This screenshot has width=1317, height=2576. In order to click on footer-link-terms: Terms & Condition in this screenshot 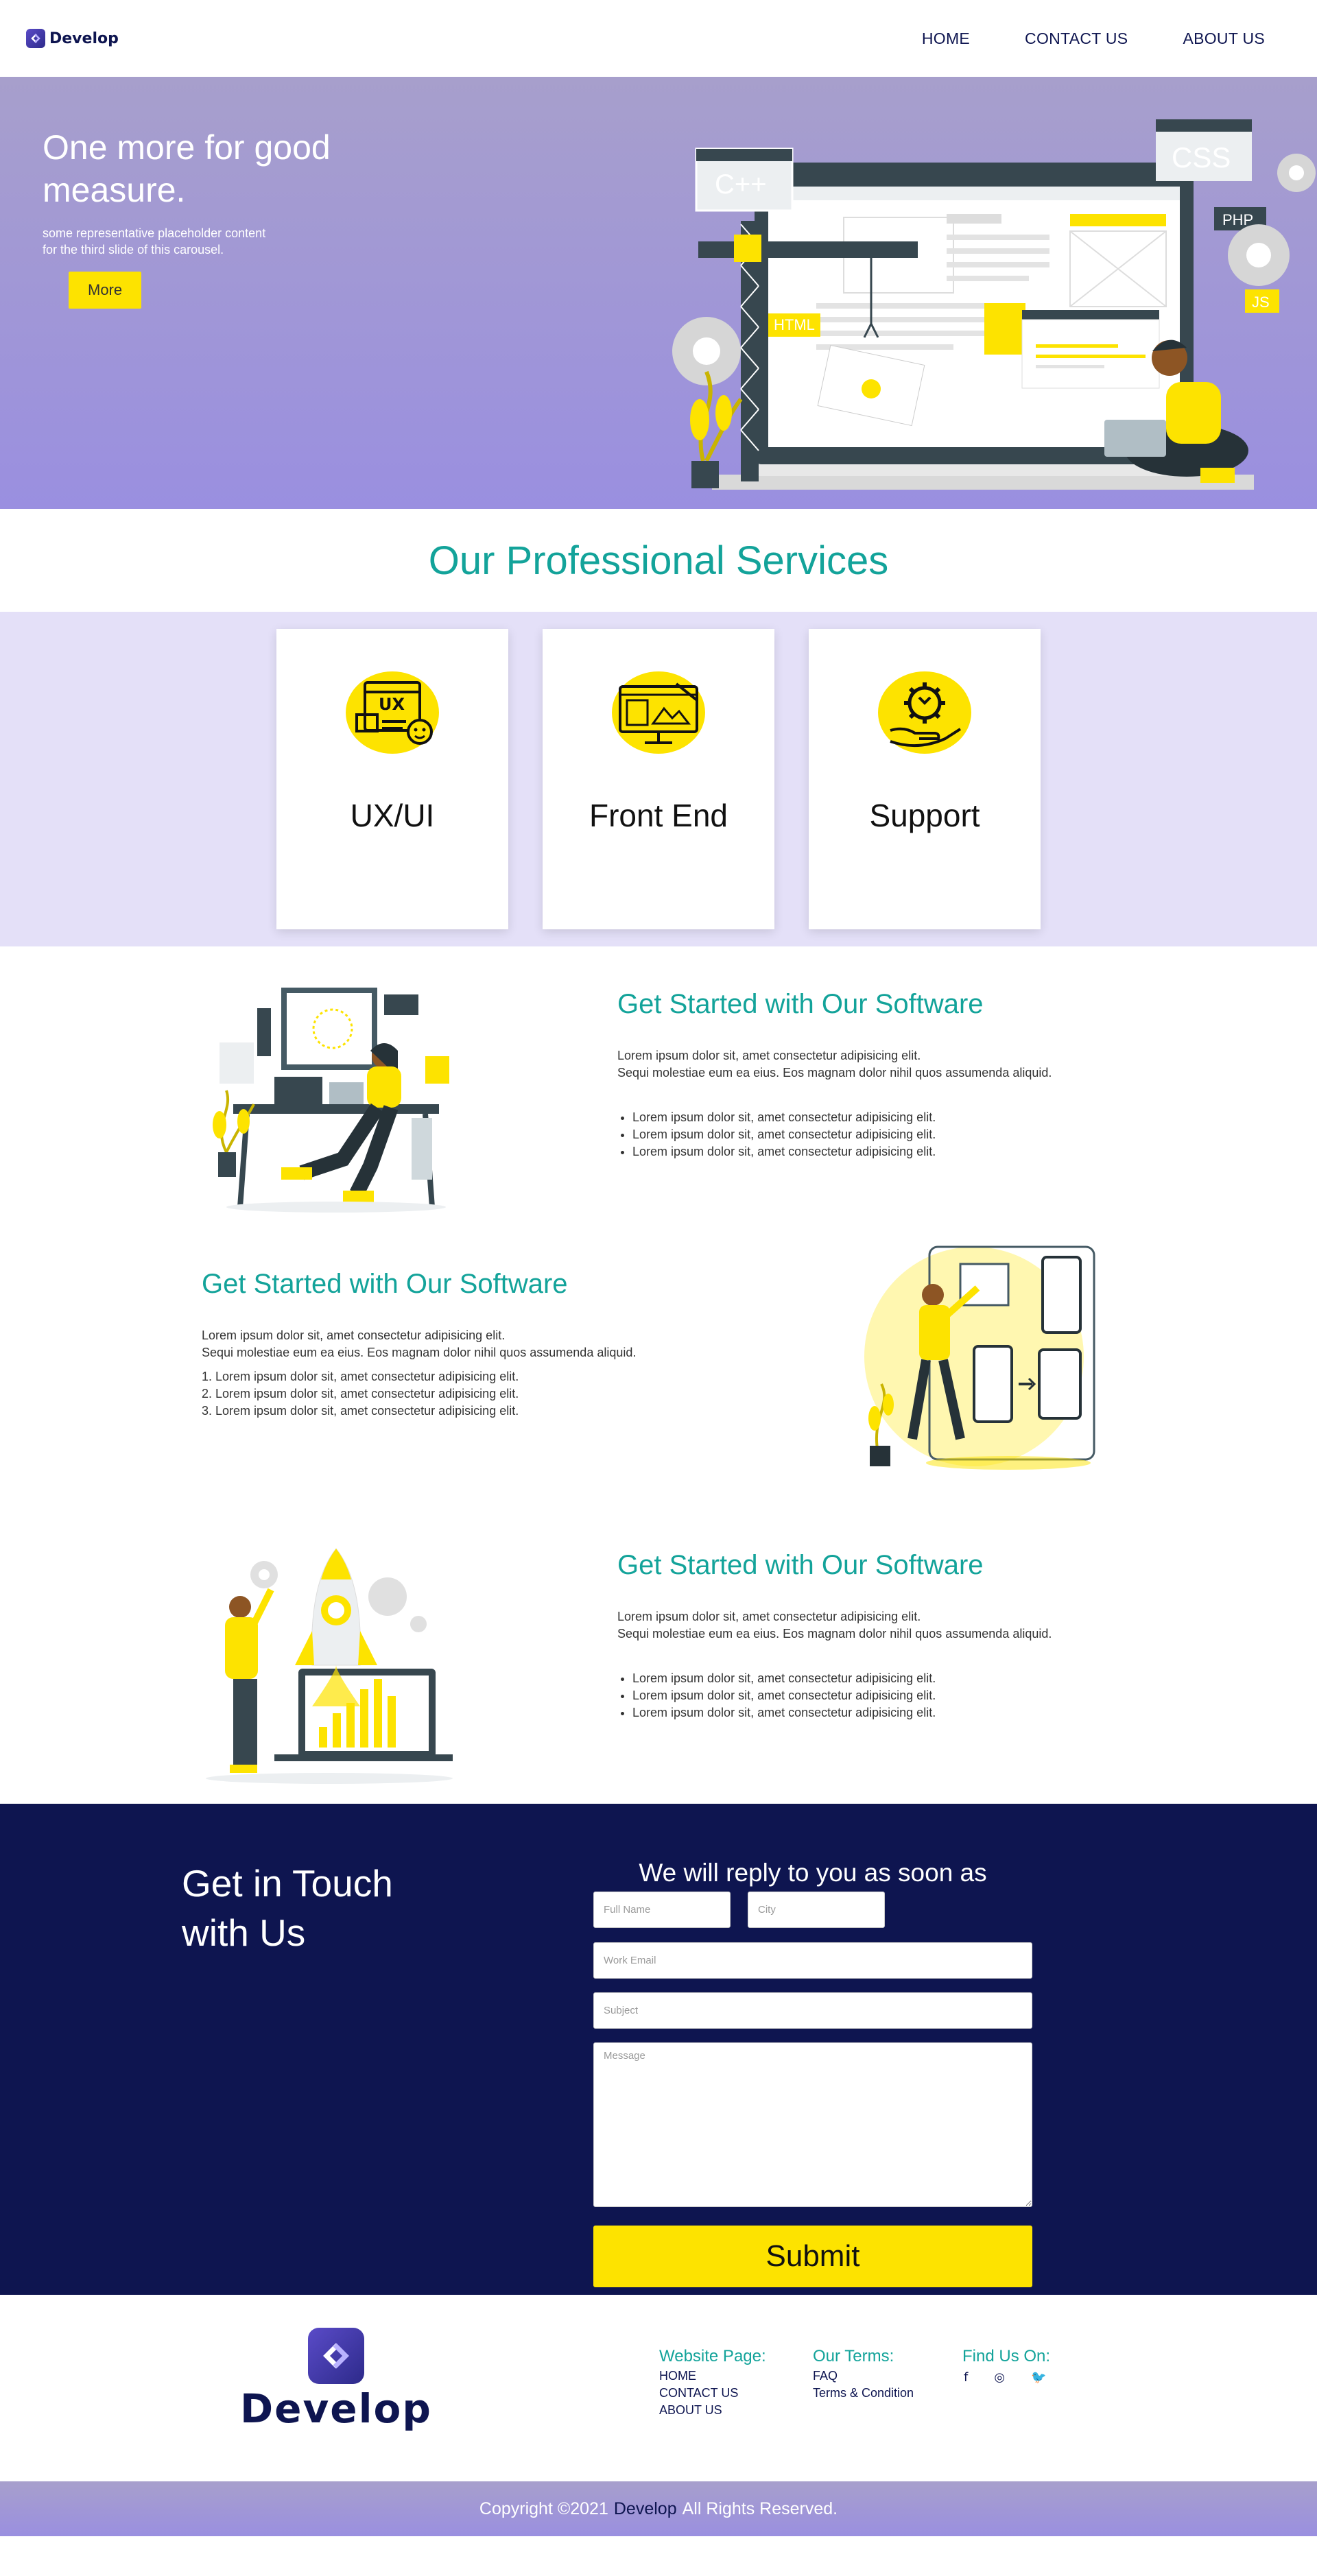, I will do `click(864, 2393)`.